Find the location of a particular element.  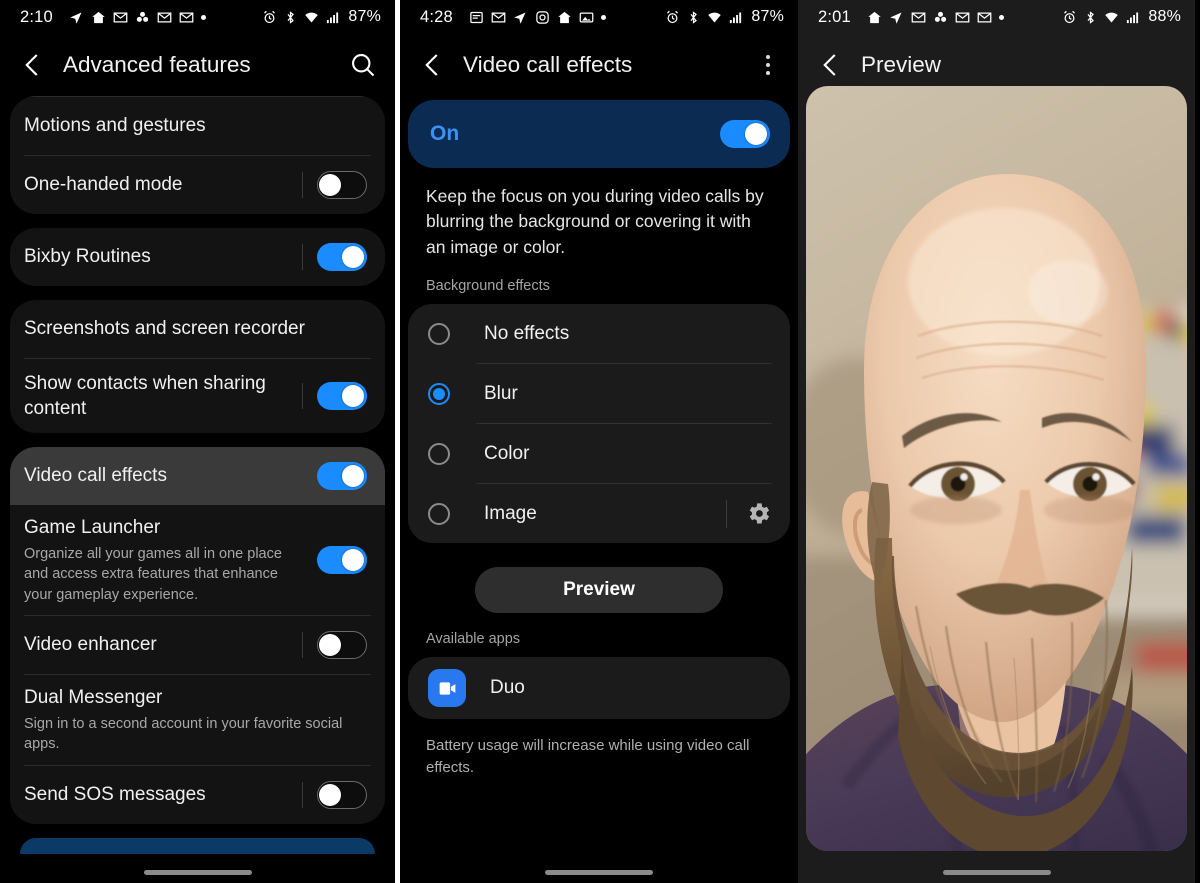

app-bar: Advanced features is located at coordinates (197, 65).